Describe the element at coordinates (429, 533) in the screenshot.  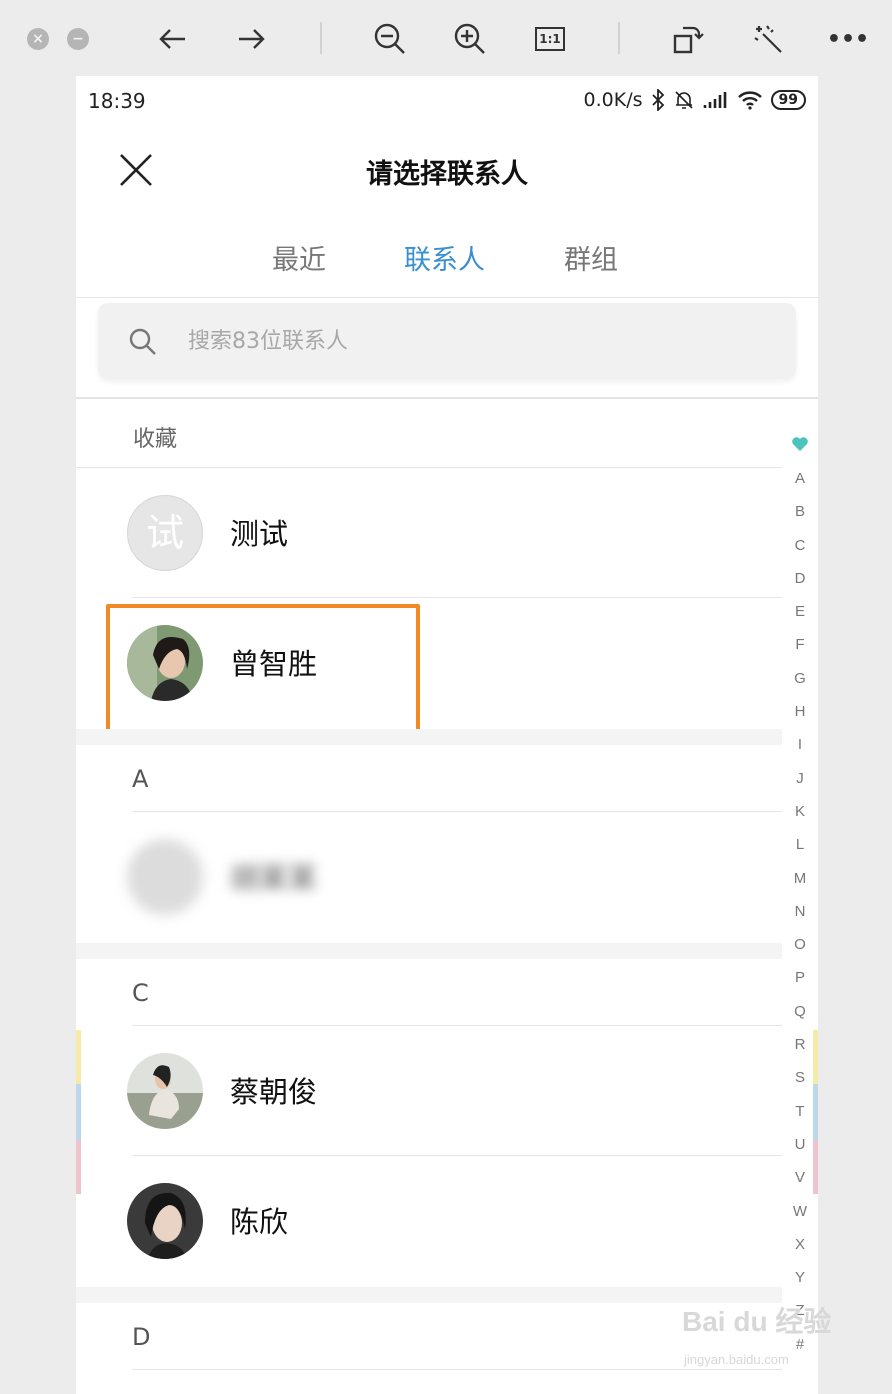
I see `contact-row: 试 测试` at that location.